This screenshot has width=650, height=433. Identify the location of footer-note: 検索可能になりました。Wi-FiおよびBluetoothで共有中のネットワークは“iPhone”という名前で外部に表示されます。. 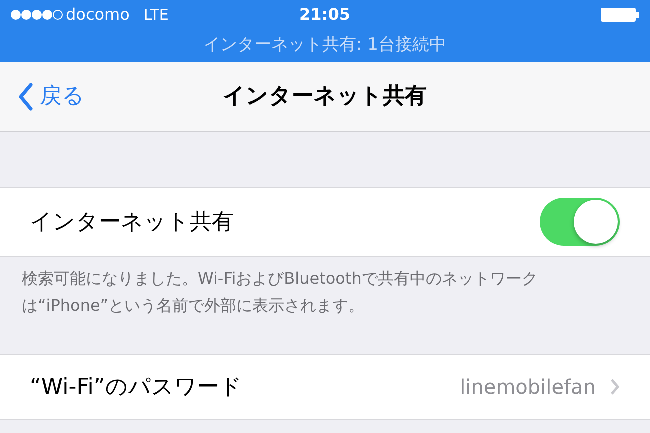
(280, 292).